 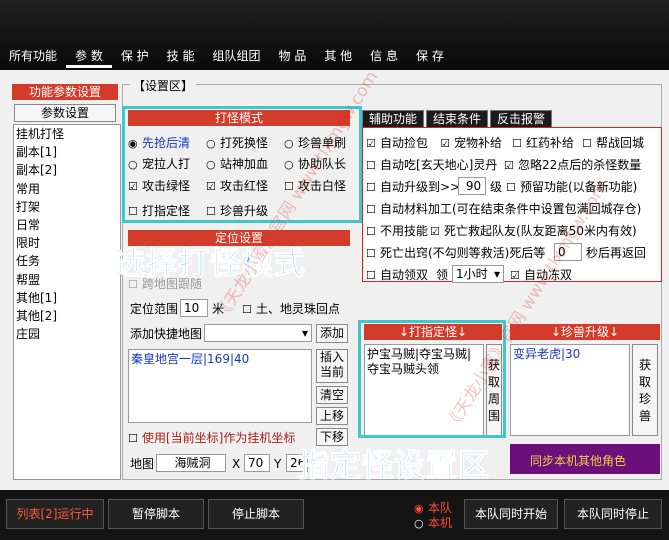 What do you see at coordinates (67, 334) in the screenshot?
I see `list-item: 庄园` at bounding box center [67, 334].